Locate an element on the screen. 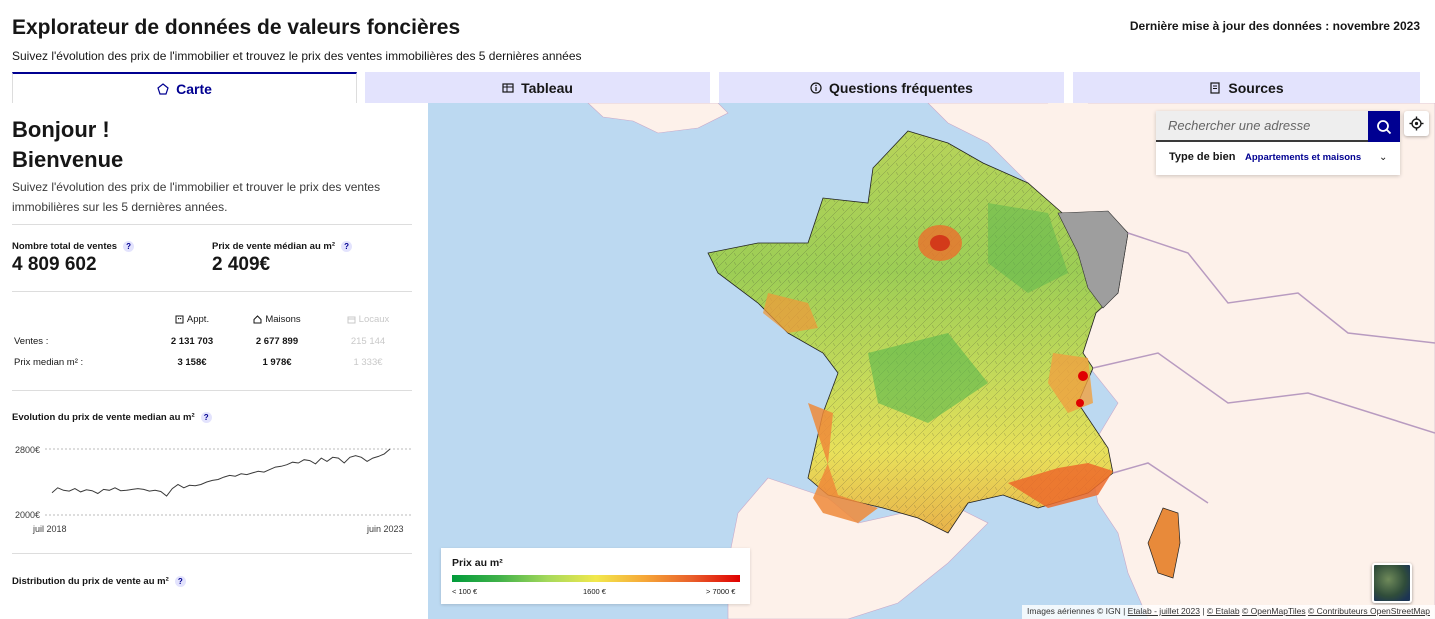  evolution-line is located at coordinates (221, 472).